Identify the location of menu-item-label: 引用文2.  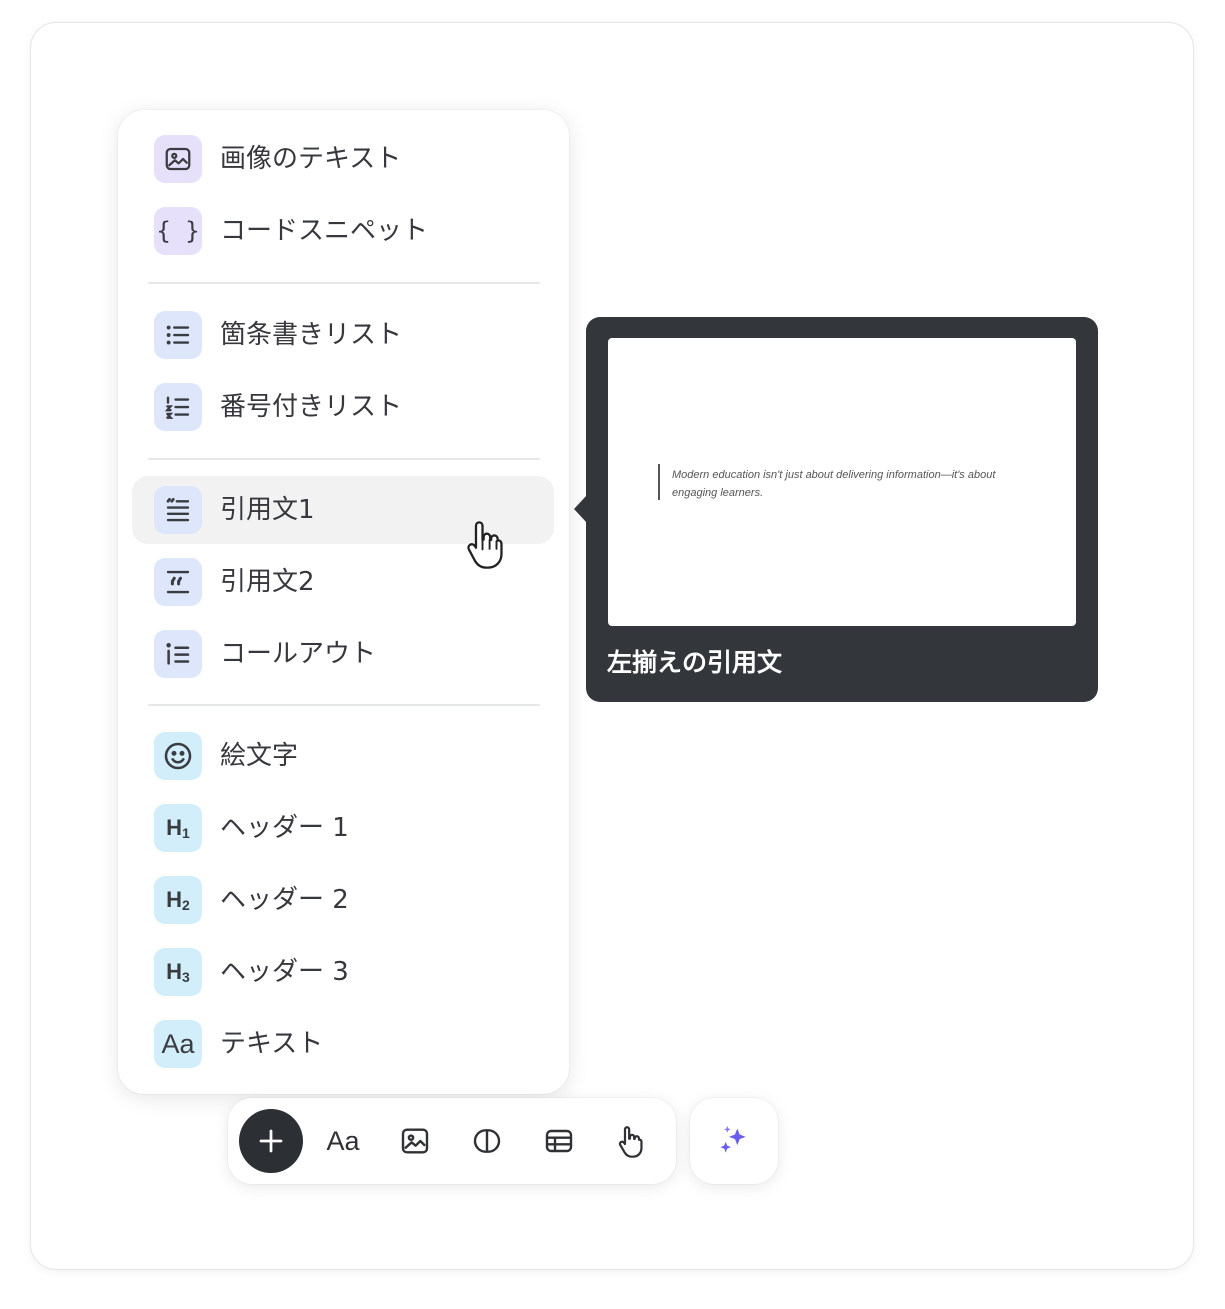
(267, 582).